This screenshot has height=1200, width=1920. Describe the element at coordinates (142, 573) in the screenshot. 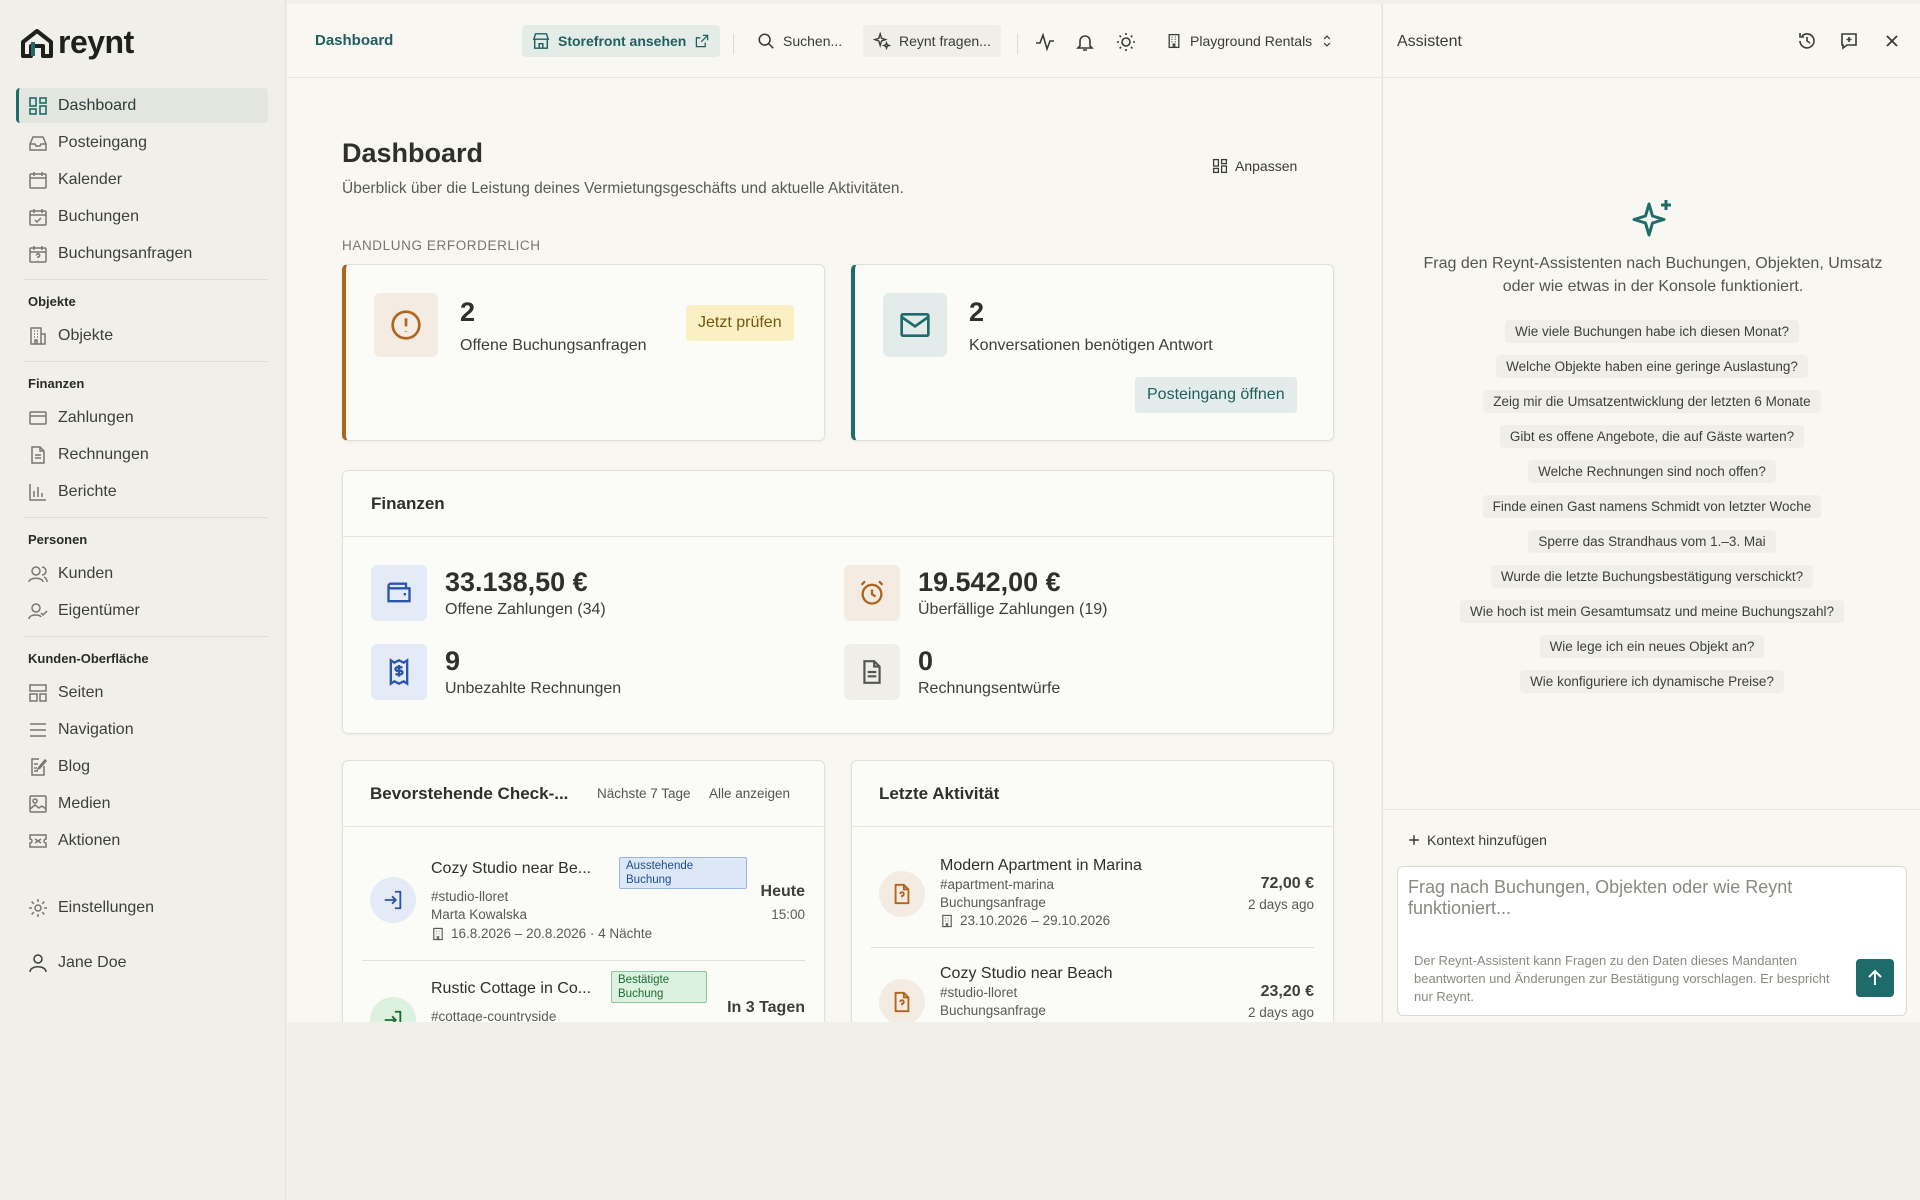

I see `sidebar-item-customers: Kunden` at that location.